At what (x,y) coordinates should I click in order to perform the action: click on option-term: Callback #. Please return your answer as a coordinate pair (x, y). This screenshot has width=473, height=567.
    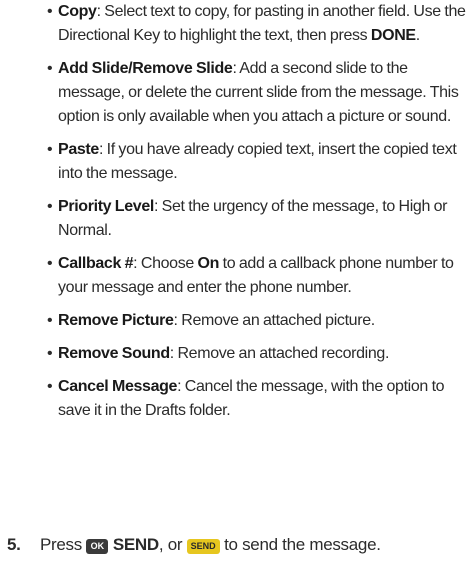
    Looking at the image, I should click on (96, 263).